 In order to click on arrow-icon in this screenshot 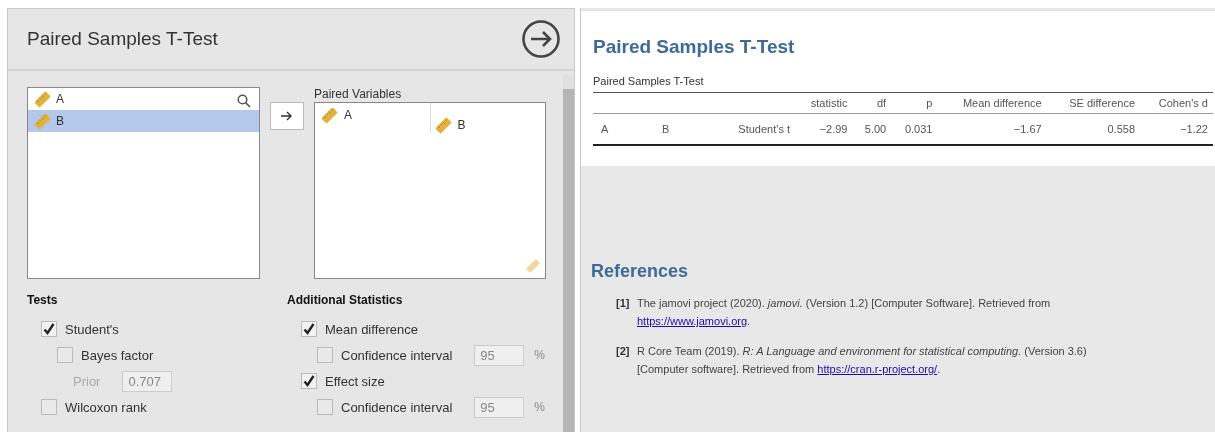, I will do `click(287, 116)`.